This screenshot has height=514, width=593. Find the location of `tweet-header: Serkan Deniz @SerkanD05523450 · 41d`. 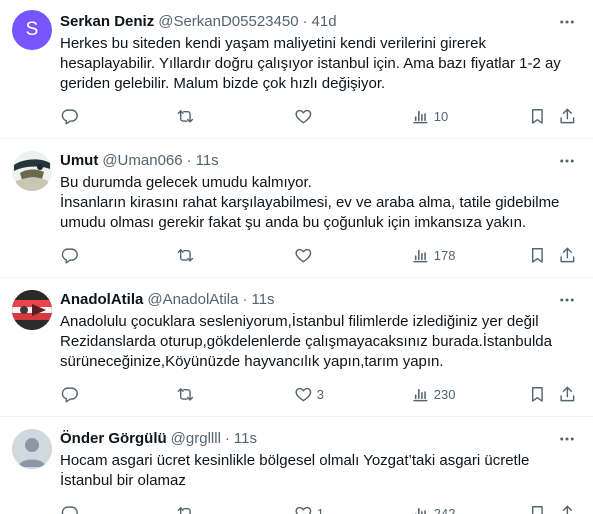

tweet-header: Serkan Deniz @SerkanD05523450 · 41d is located at coordinates (198, 21).